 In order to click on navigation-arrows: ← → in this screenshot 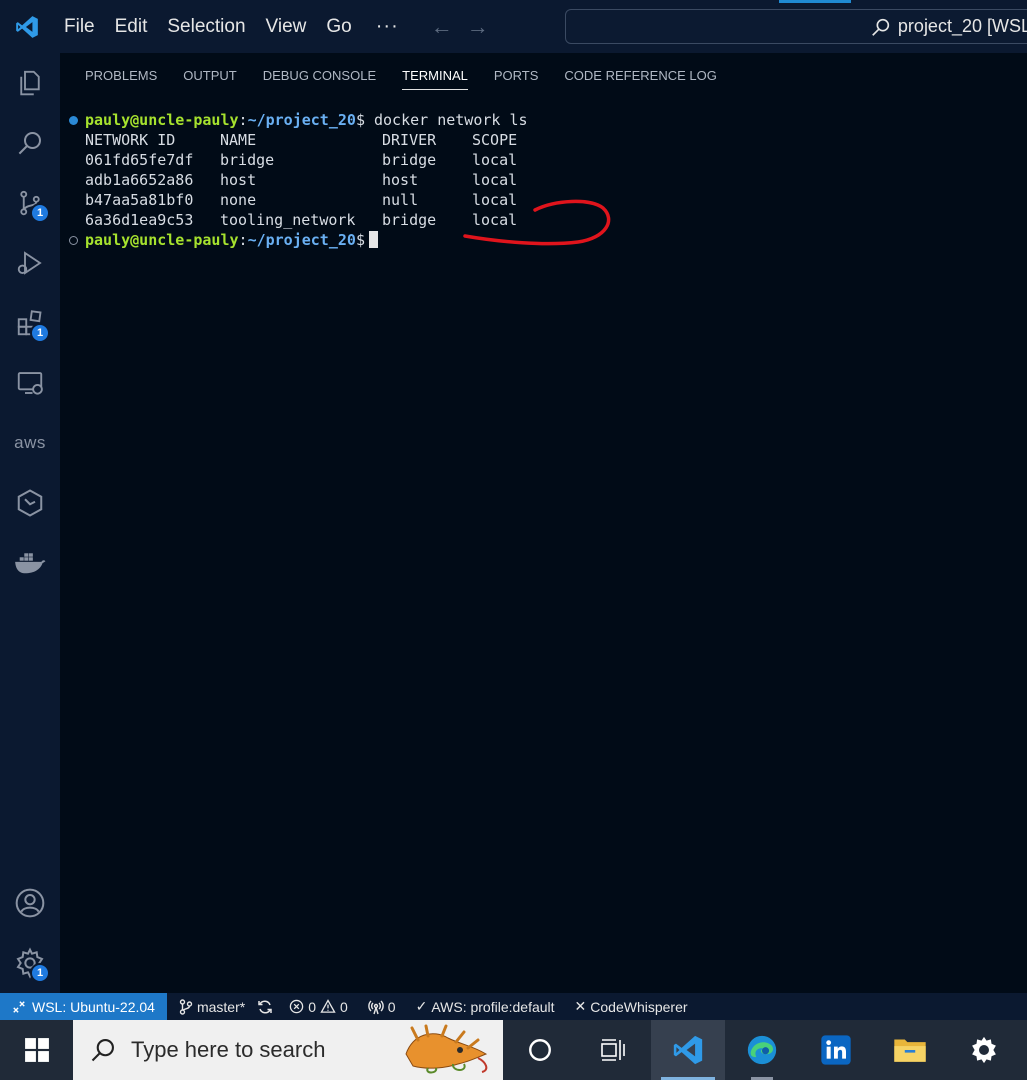, I will do `click(460, 27)`.